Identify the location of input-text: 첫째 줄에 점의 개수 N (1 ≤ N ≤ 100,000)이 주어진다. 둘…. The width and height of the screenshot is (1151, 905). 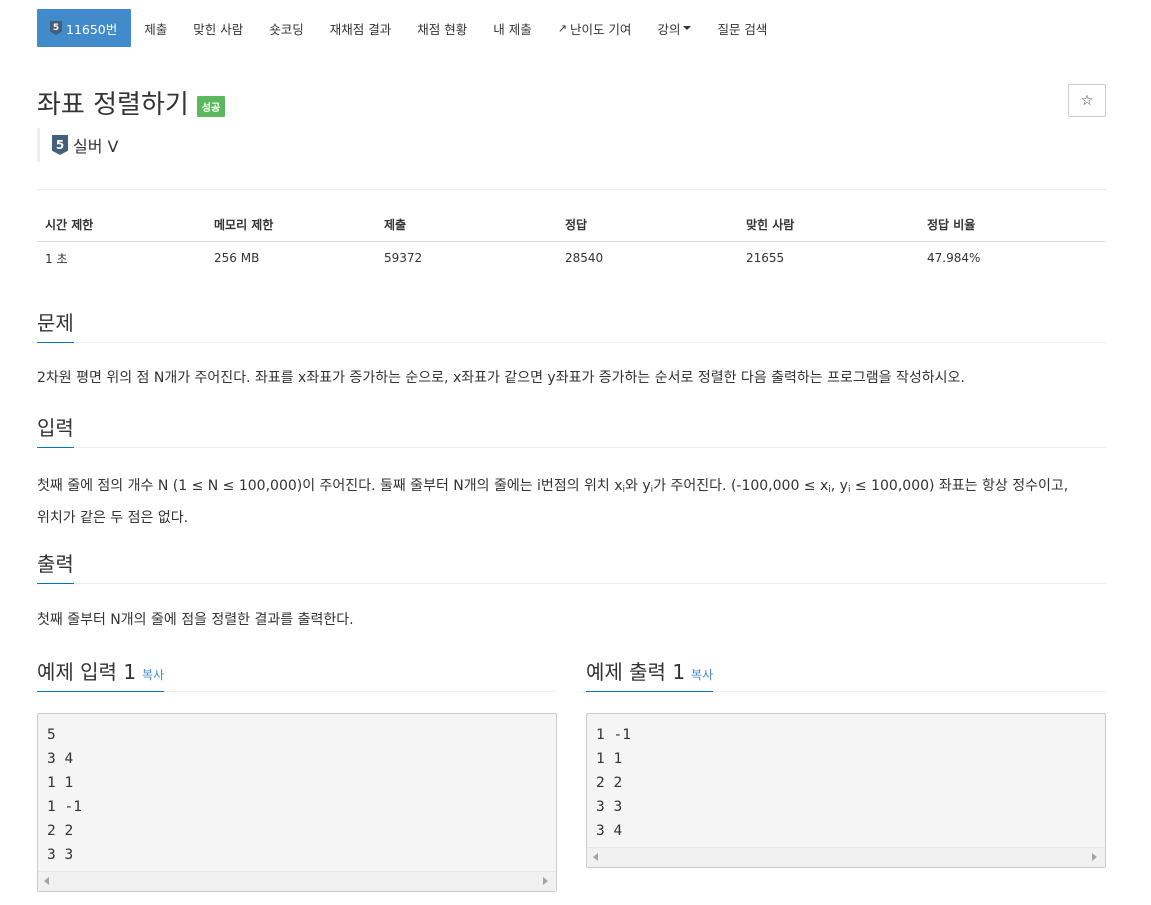
(330, 486).